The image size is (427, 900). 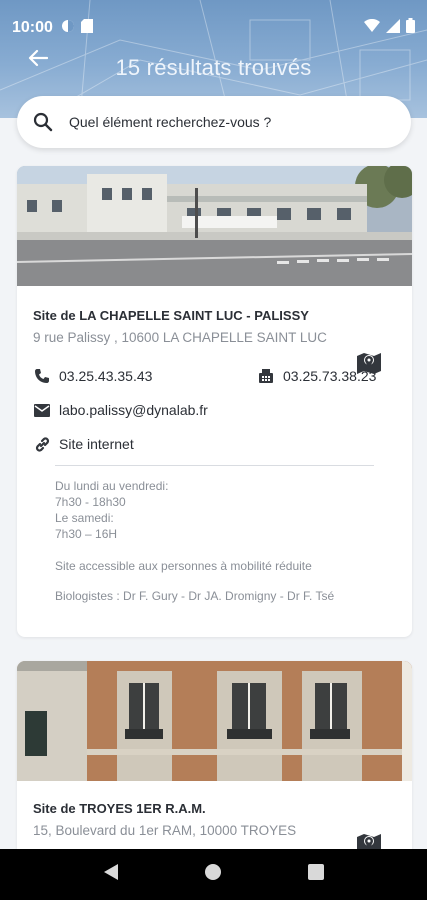 What do you see at coordinates (84, 518) in the screenshot?
I see `hours-line: Le samedi:` at bounding box center [84, 518].